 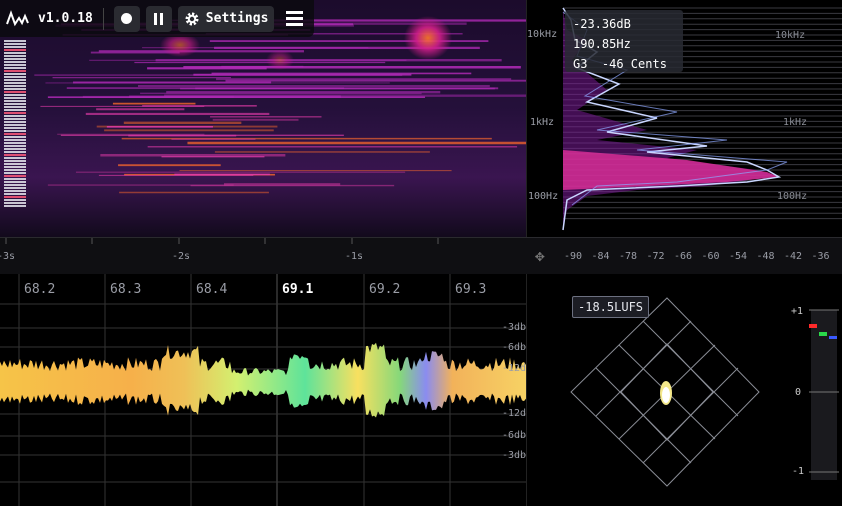 I want to click on timecode-tick: 68.2, so click(x=40, y=289).